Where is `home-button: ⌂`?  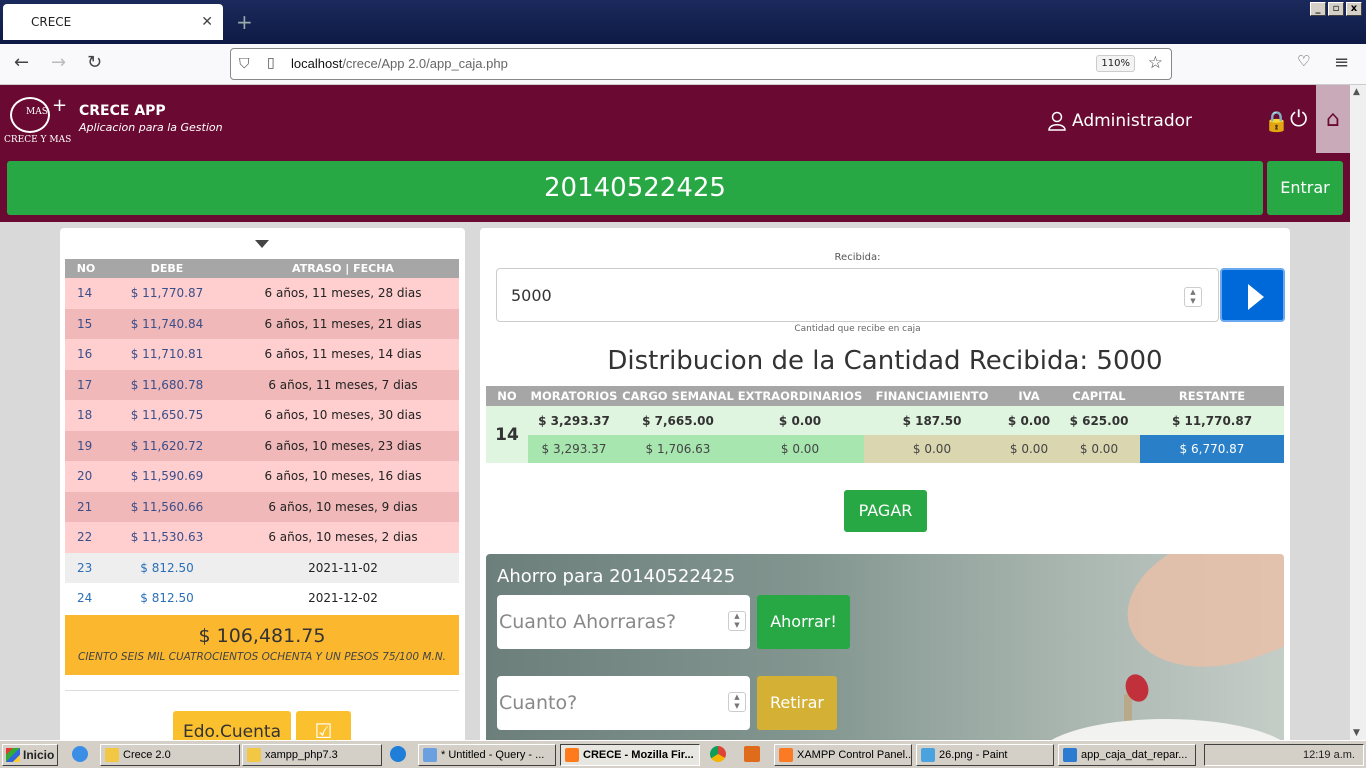 home-button: ⌂ is located at coordinates (1333, 119).